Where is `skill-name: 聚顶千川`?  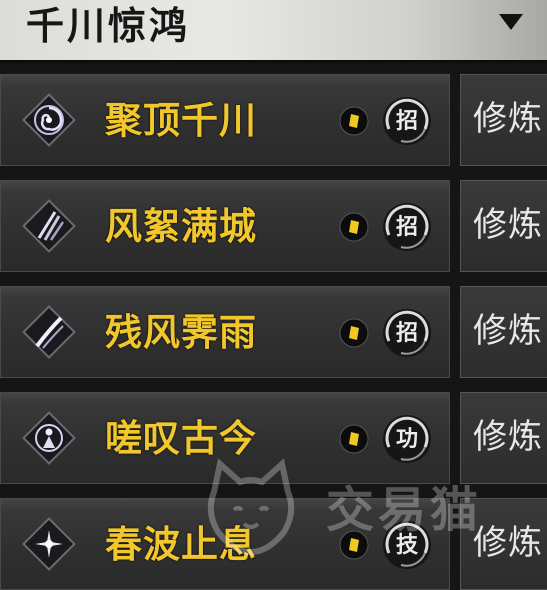 skill-name: 聚顶千川 is located at coordinates (181, 120).